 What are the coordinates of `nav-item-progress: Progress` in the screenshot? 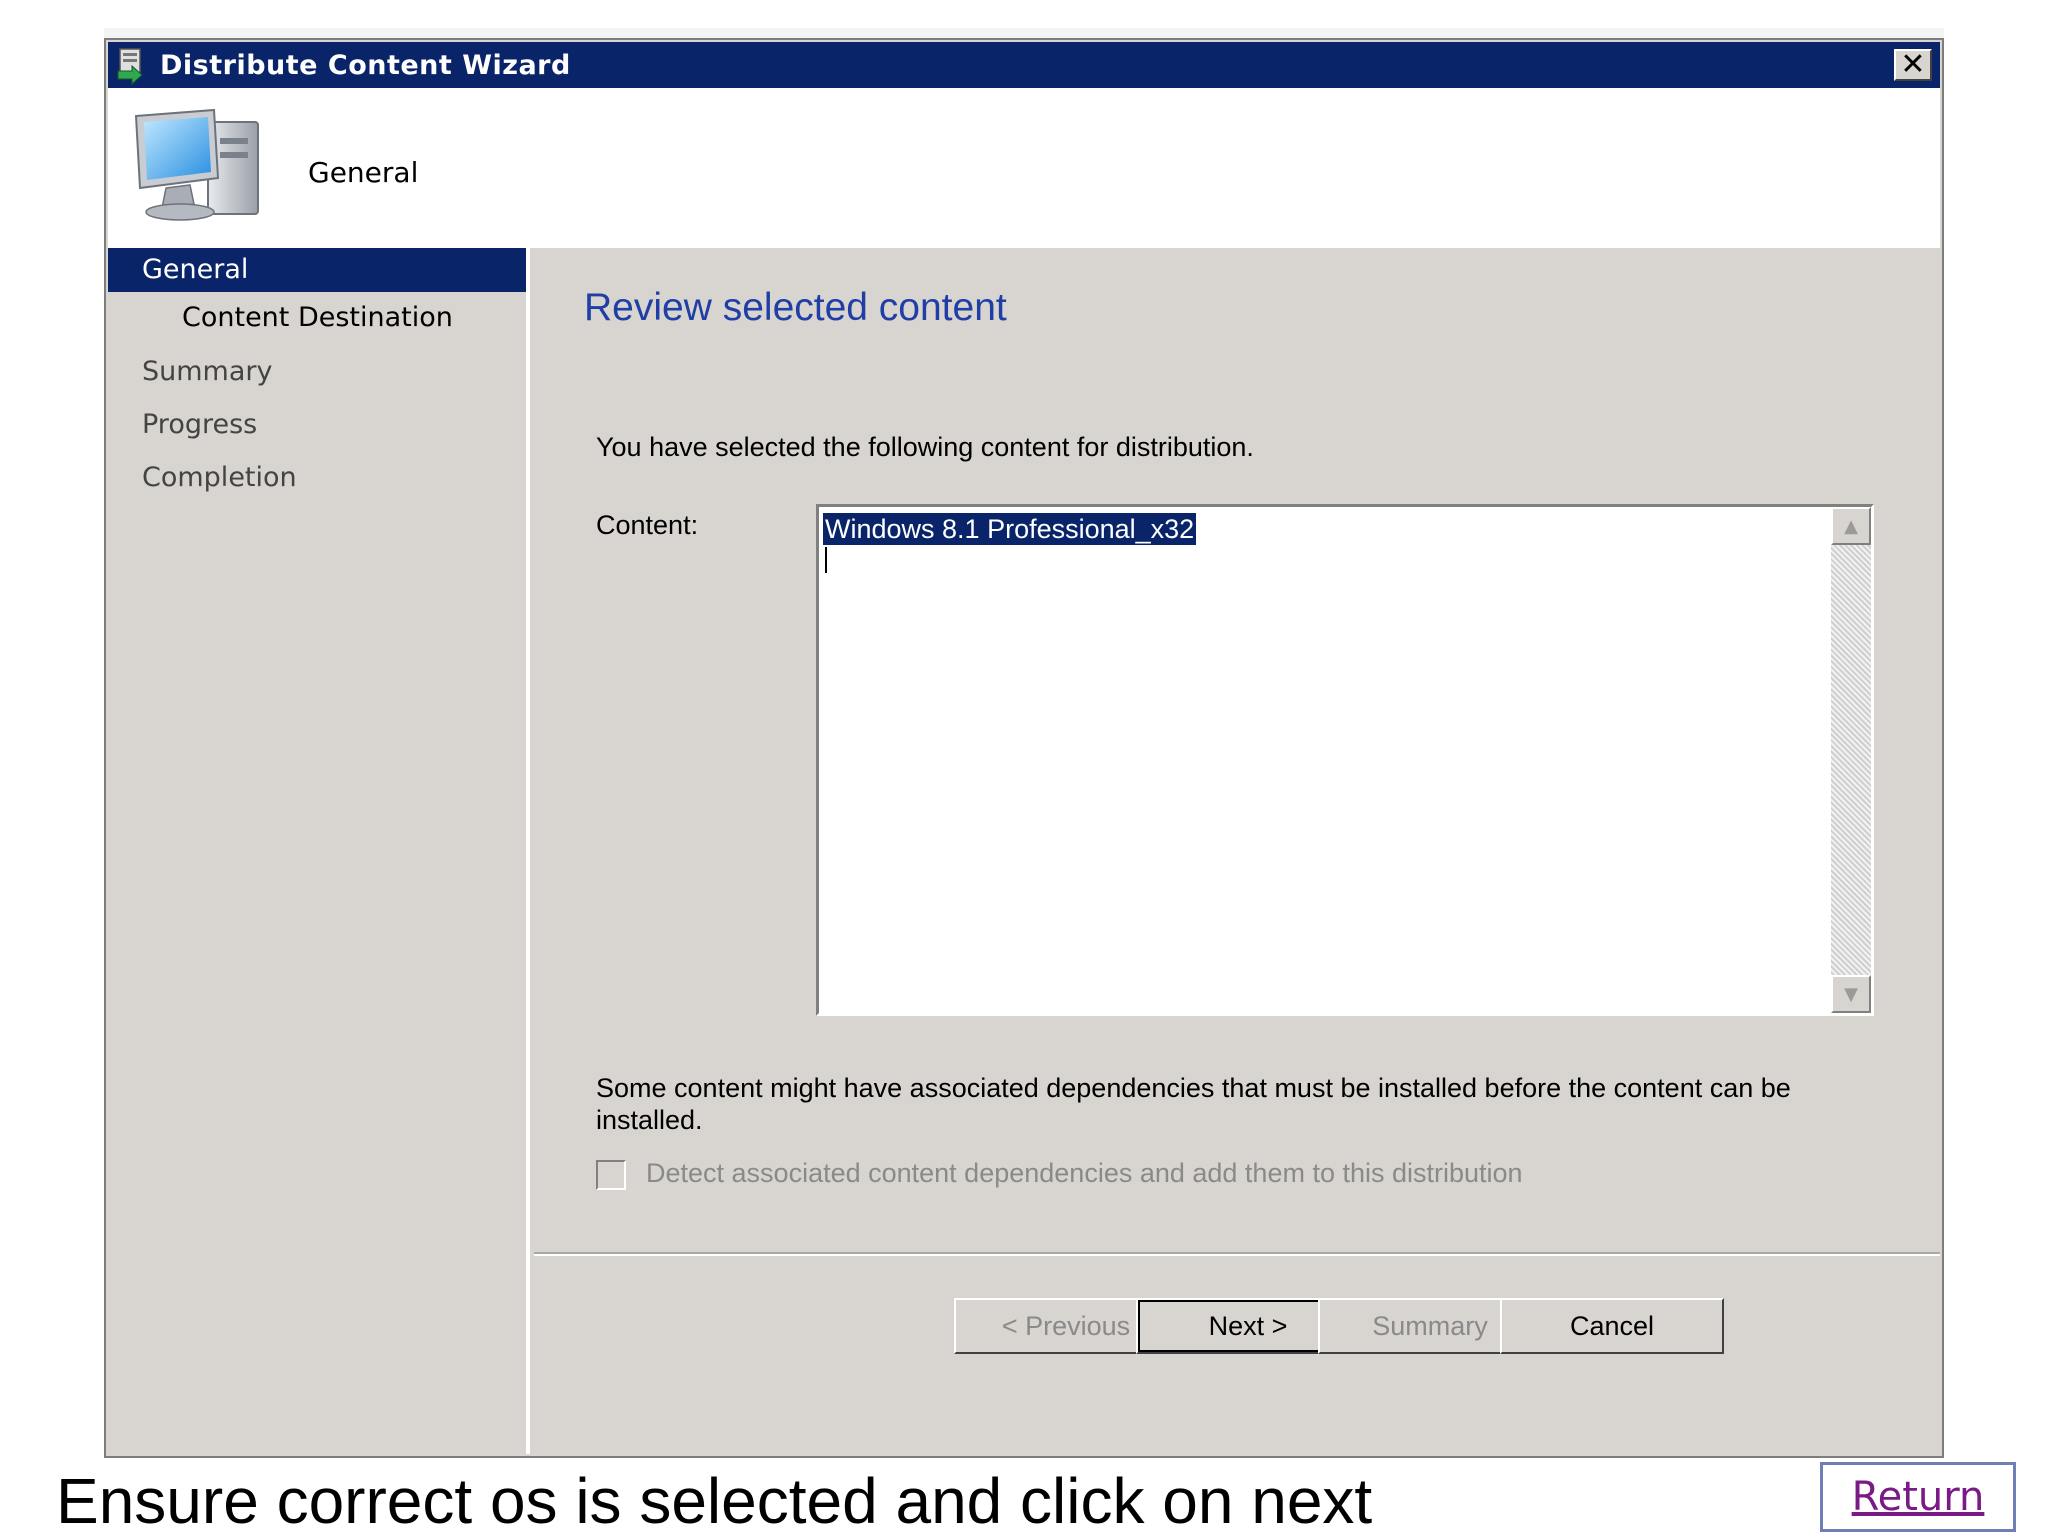 It's located at (317, 425).